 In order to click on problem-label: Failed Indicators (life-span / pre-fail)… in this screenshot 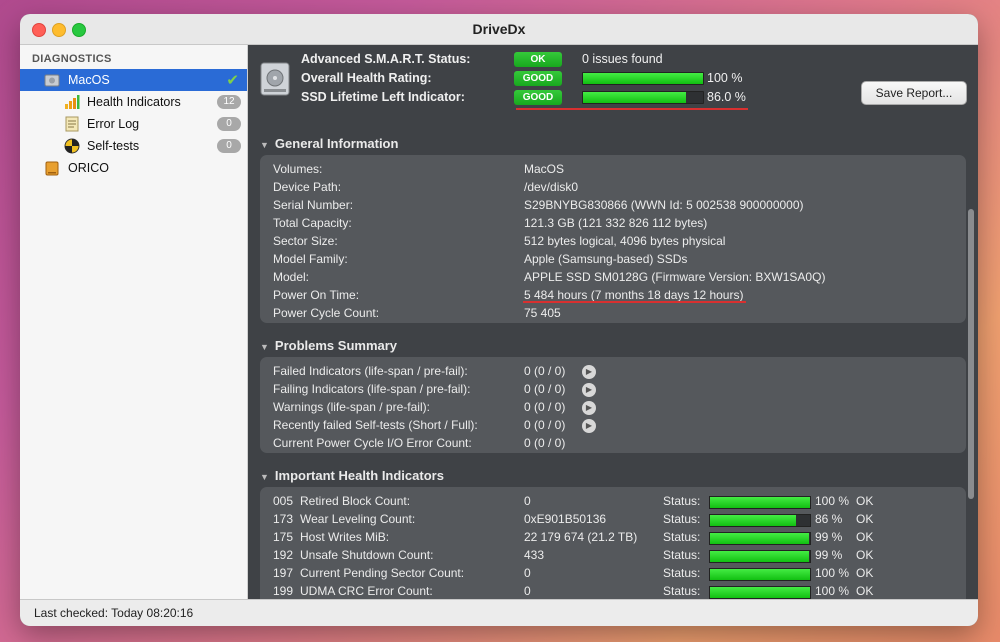, I will do `click(370, 371)`.